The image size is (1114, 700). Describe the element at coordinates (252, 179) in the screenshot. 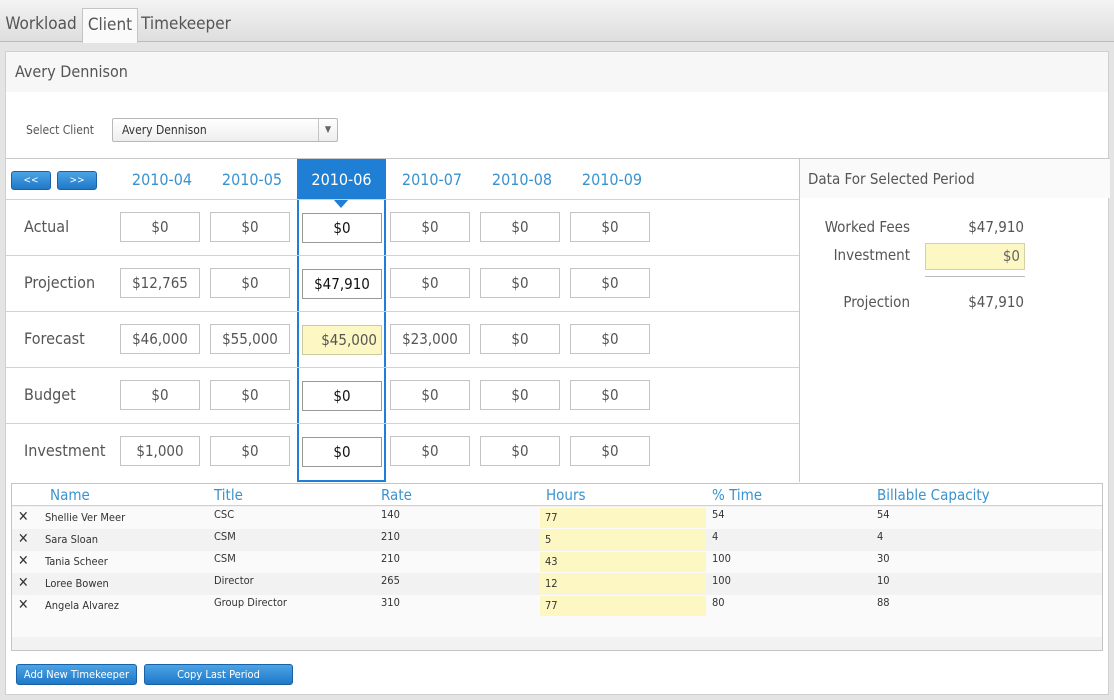

I see `period-header: 2010-05` at that location.